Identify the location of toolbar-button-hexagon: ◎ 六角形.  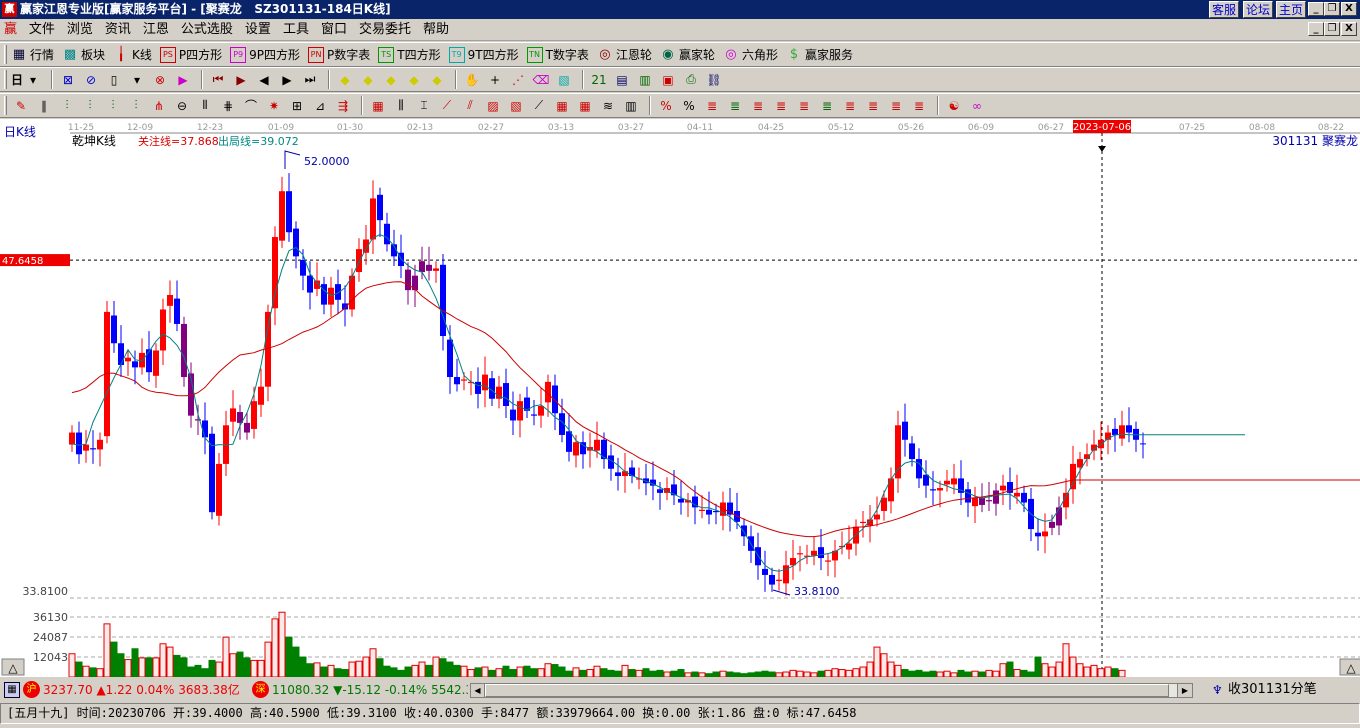
(750, 54).